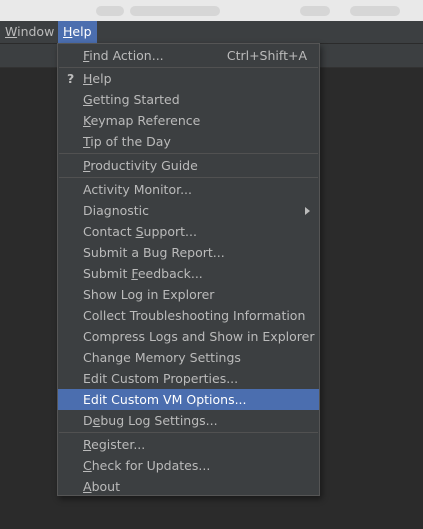 Image resolution: width=423 pixels, height=529 pixels. I want to click on menu-item-keymap-reference: Keymap Reference, so click(188, 120).